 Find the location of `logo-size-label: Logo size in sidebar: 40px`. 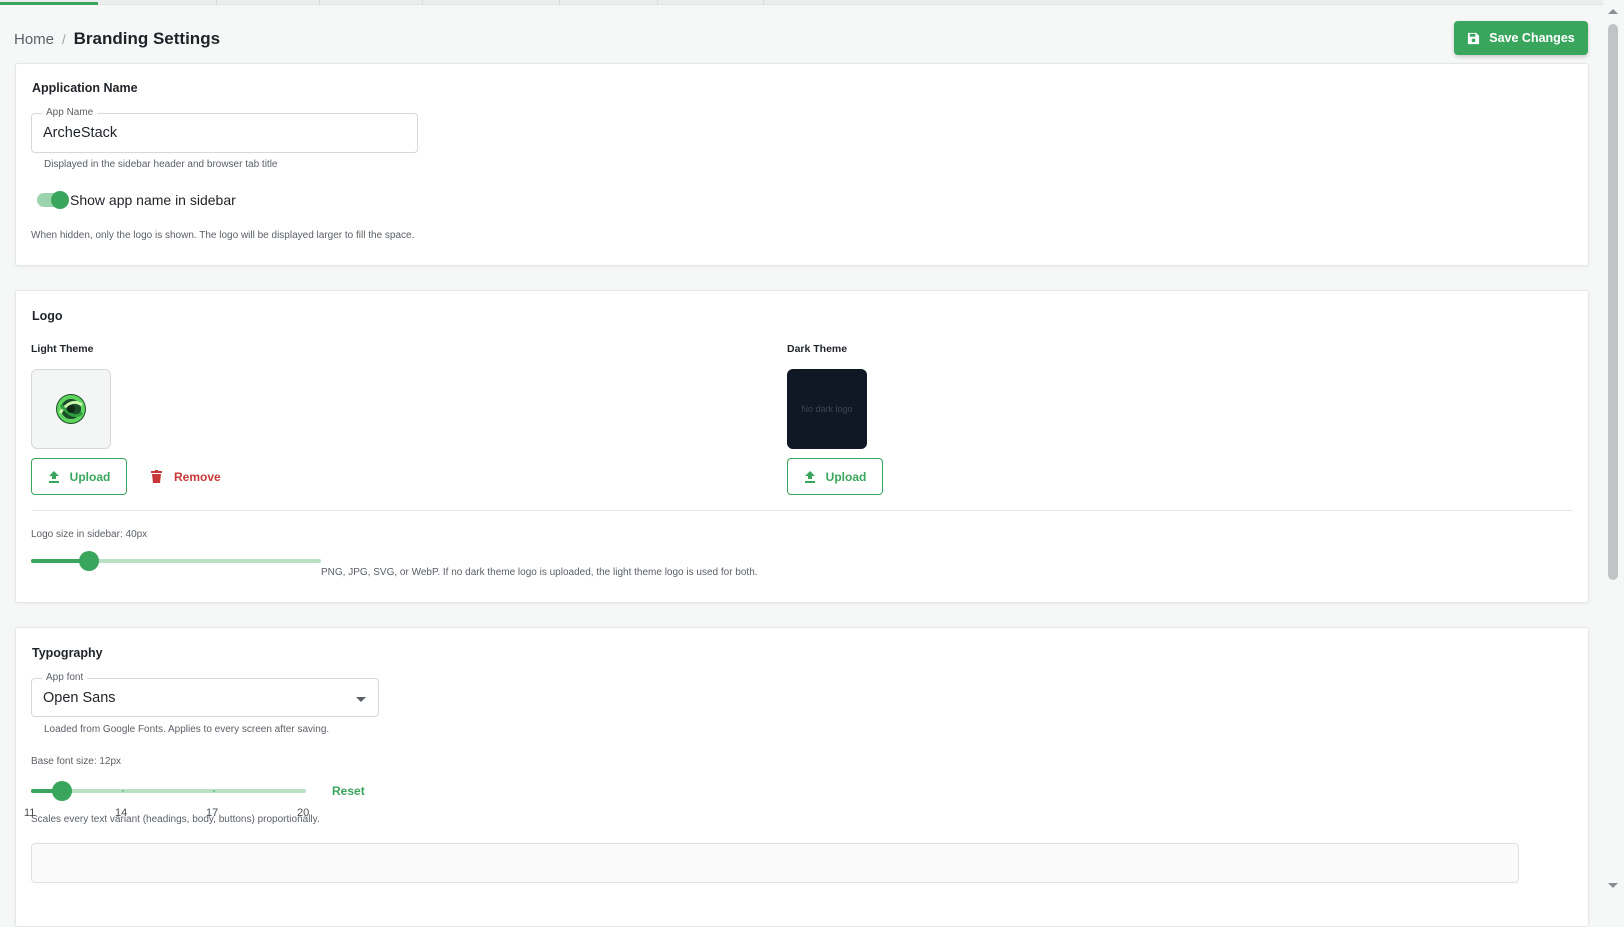

logo-size-label: Logo size in sidebar: 40px is located at coordinates (89, 534).